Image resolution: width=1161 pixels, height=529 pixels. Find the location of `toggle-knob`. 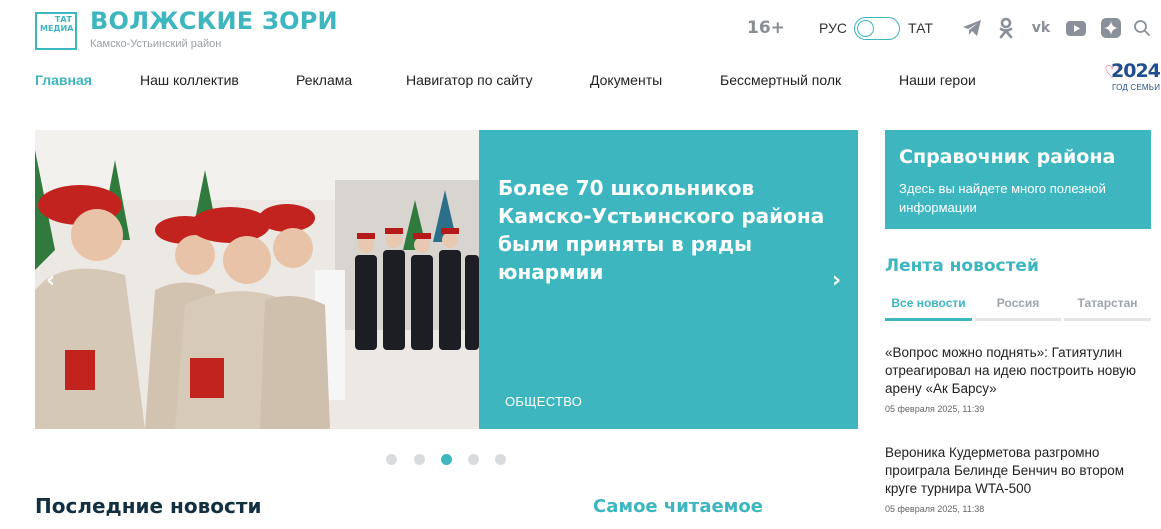

toggle-knob is located at coordinates (865, 28).